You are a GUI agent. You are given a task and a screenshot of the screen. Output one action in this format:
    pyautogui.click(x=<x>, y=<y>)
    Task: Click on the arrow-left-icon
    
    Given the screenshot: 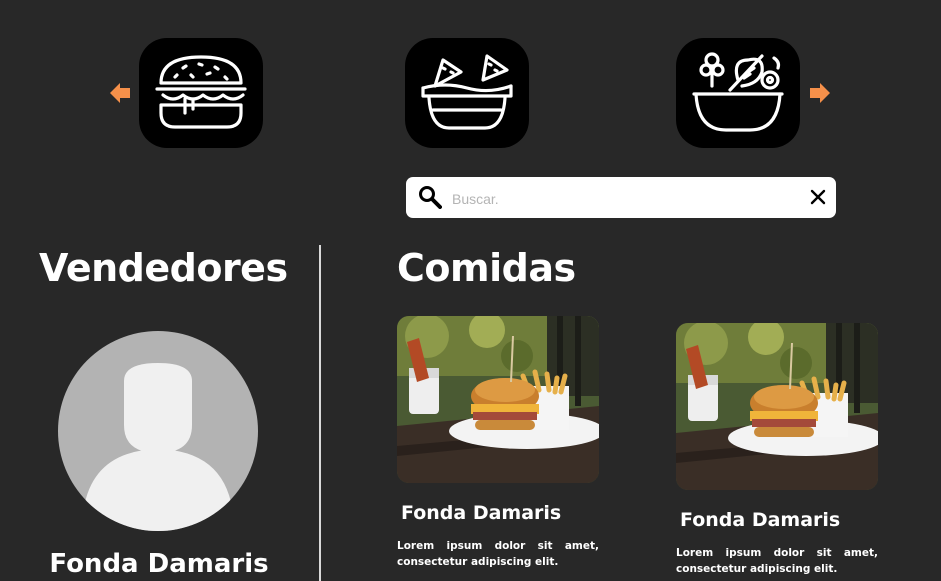 What is the action you would take?
    pyautogui.click(x=120, y=93)
    